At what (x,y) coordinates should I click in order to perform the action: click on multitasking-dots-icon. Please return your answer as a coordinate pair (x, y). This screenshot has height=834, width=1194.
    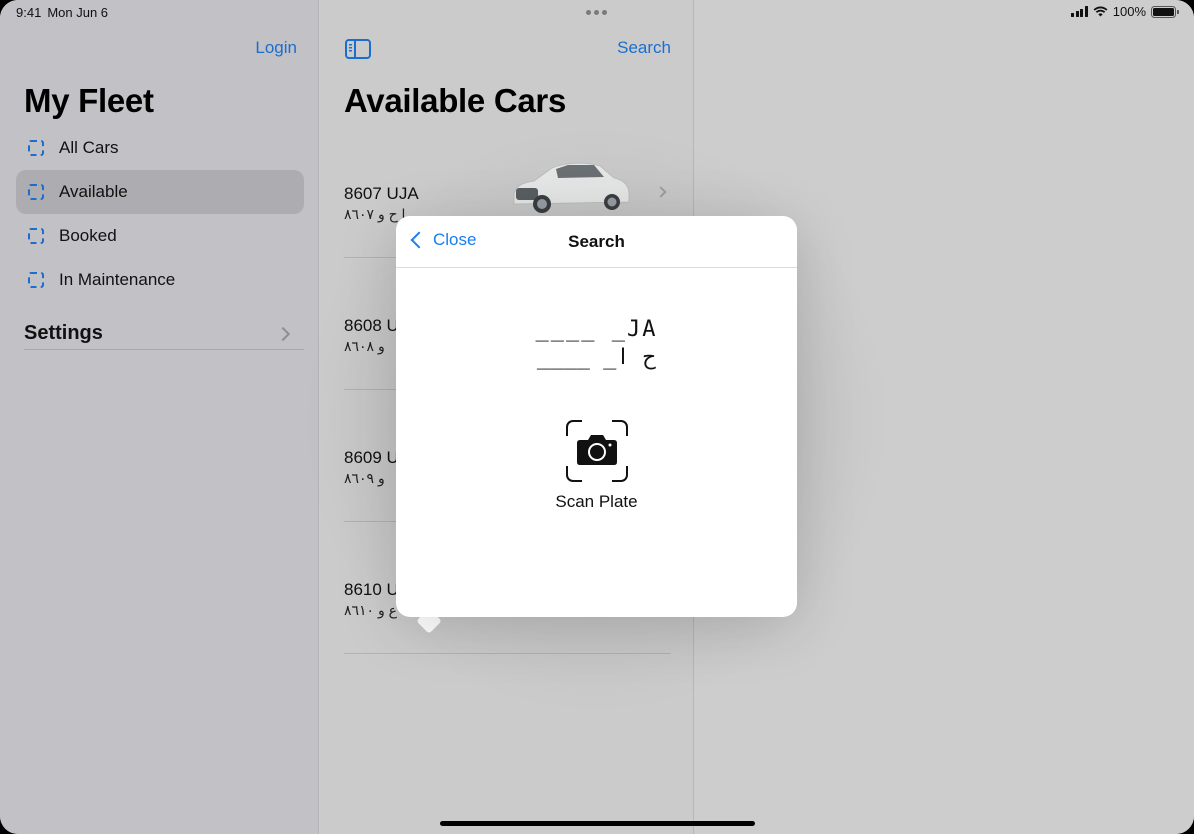
    Looking at the image, I should click on (596, 12).